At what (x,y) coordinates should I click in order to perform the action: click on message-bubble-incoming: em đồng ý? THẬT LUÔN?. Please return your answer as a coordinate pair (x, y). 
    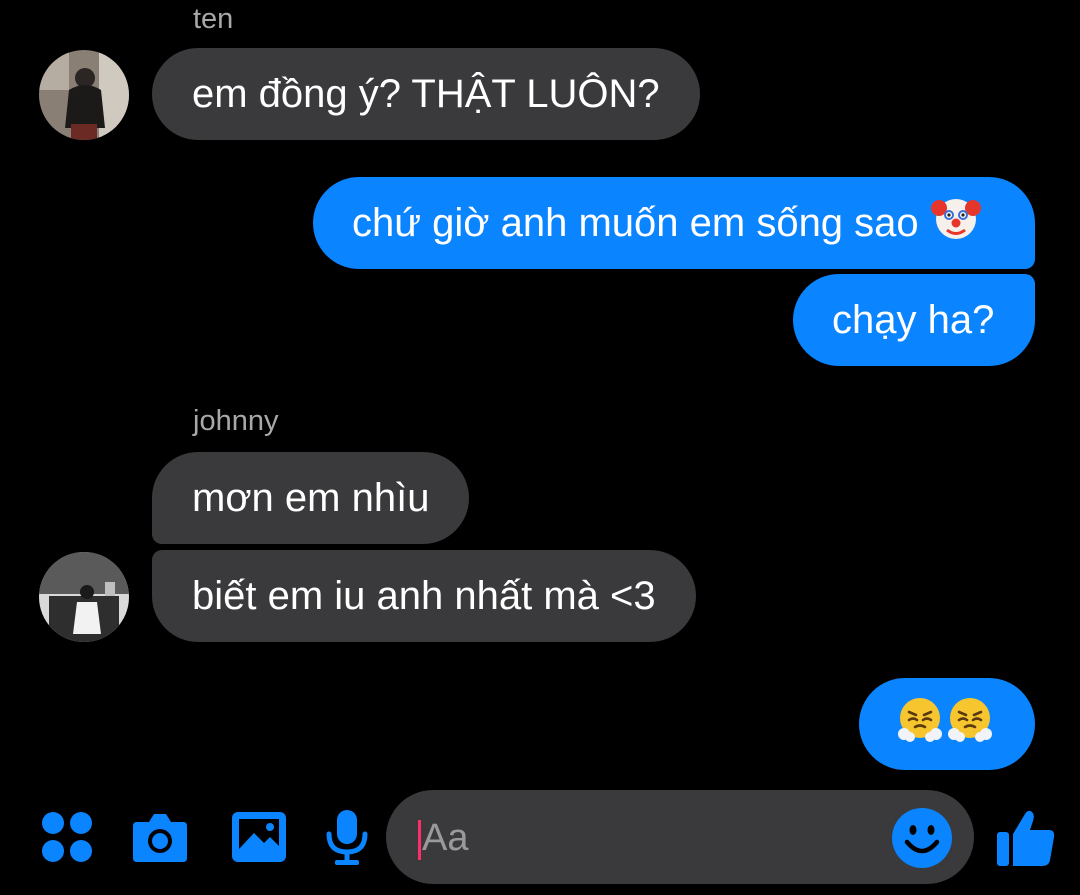
    Looking at the image, I should click on (426, 94).